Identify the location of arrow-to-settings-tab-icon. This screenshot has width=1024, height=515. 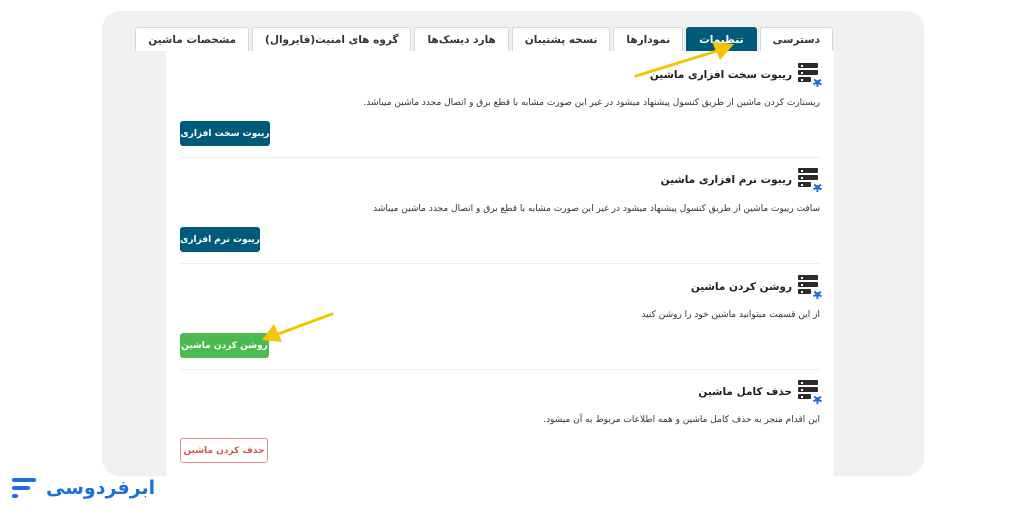
(684, 60).